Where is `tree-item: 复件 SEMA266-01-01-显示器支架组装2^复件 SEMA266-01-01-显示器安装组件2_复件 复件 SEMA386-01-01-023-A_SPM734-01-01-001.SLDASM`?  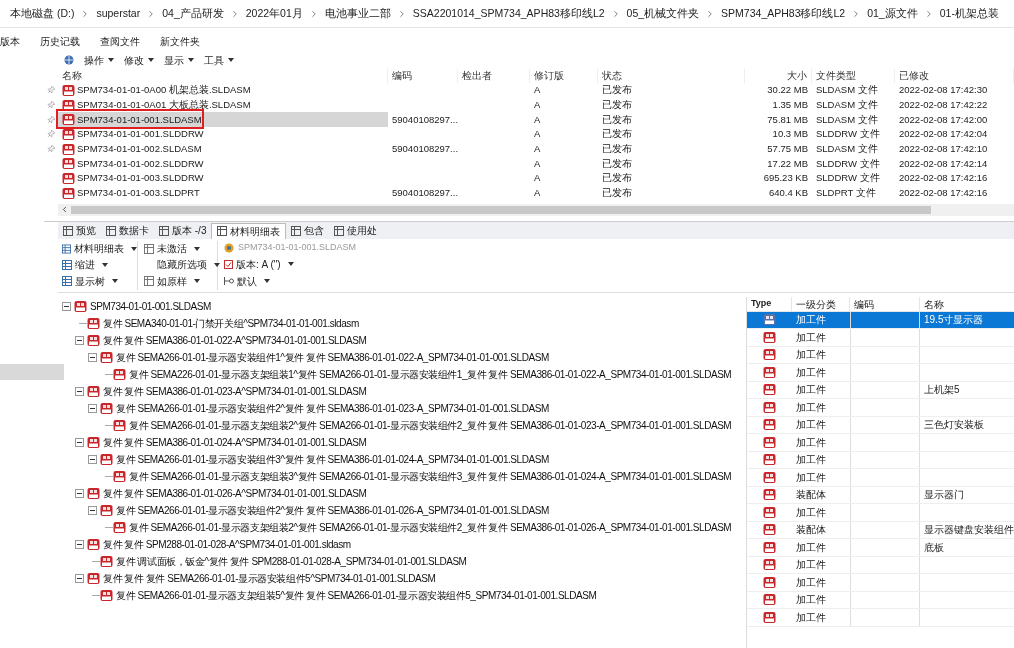
tree-item: 复件 SEMA266-01-01-显示器支架组装2^复件 SEMA266-01-01-显示器安装组件2_复件 复件 SEMA386-01-01-023-A_SPM734-01-01-001.SLDASM is located at coordinates (430, 425).